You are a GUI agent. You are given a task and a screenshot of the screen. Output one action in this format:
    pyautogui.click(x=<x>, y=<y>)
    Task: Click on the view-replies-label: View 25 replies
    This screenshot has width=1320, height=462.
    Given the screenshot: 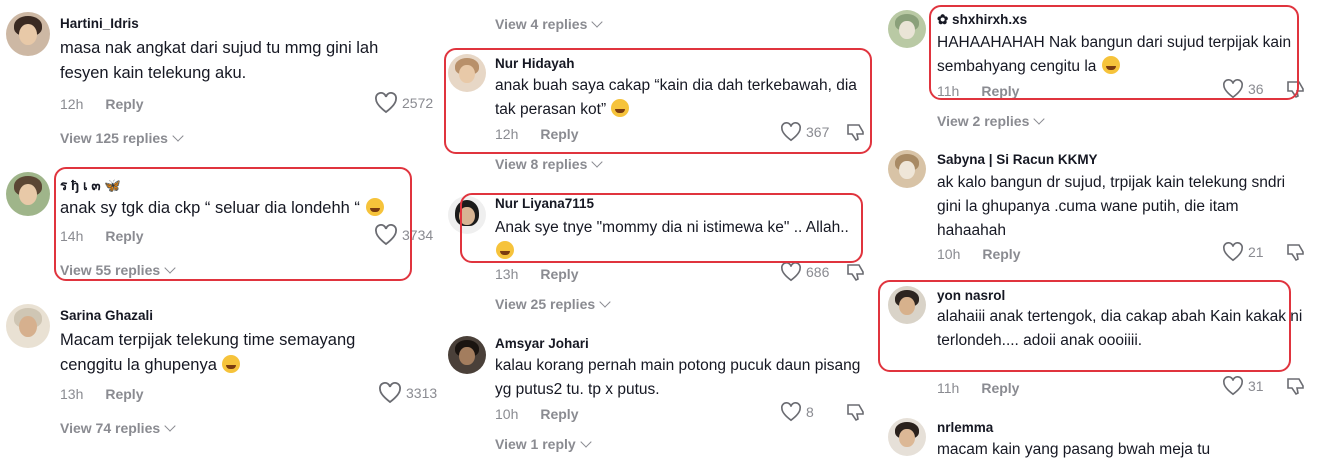 What is the action you would take?
    pyautogui.click(x=545, y=304)
    